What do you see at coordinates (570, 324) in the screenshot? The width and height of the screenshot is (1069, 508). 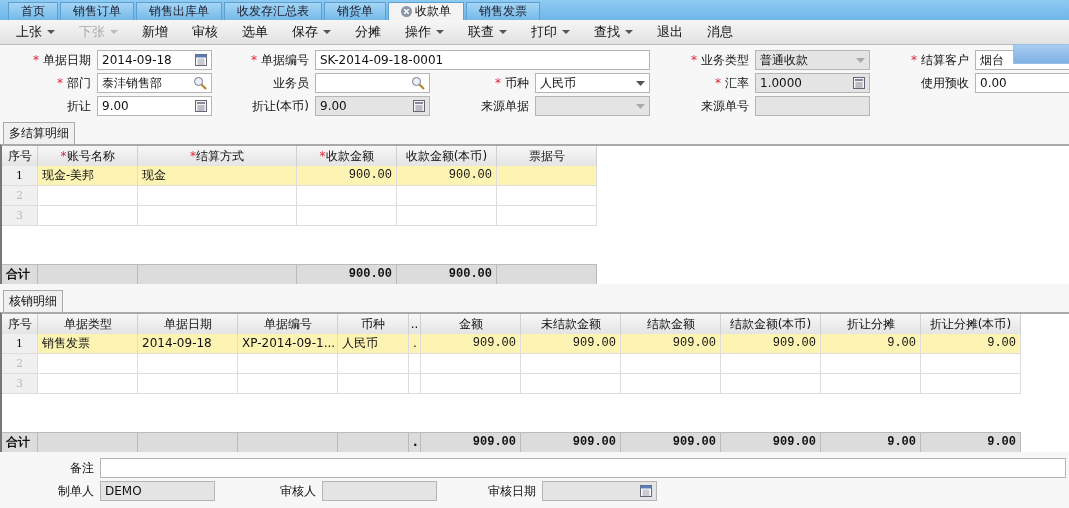 I see `column-header: 未结款金额` at bounding box center [570, 324].